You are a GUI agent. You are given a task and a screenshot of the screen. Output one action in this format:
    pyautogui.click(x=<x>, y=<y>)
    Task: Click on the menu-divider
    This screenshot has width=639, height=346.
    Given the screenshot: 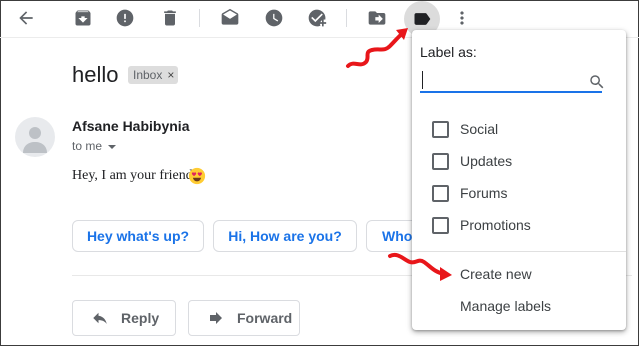 What is the action you would take?
    pyautogui.click(x=519, y=251)
    